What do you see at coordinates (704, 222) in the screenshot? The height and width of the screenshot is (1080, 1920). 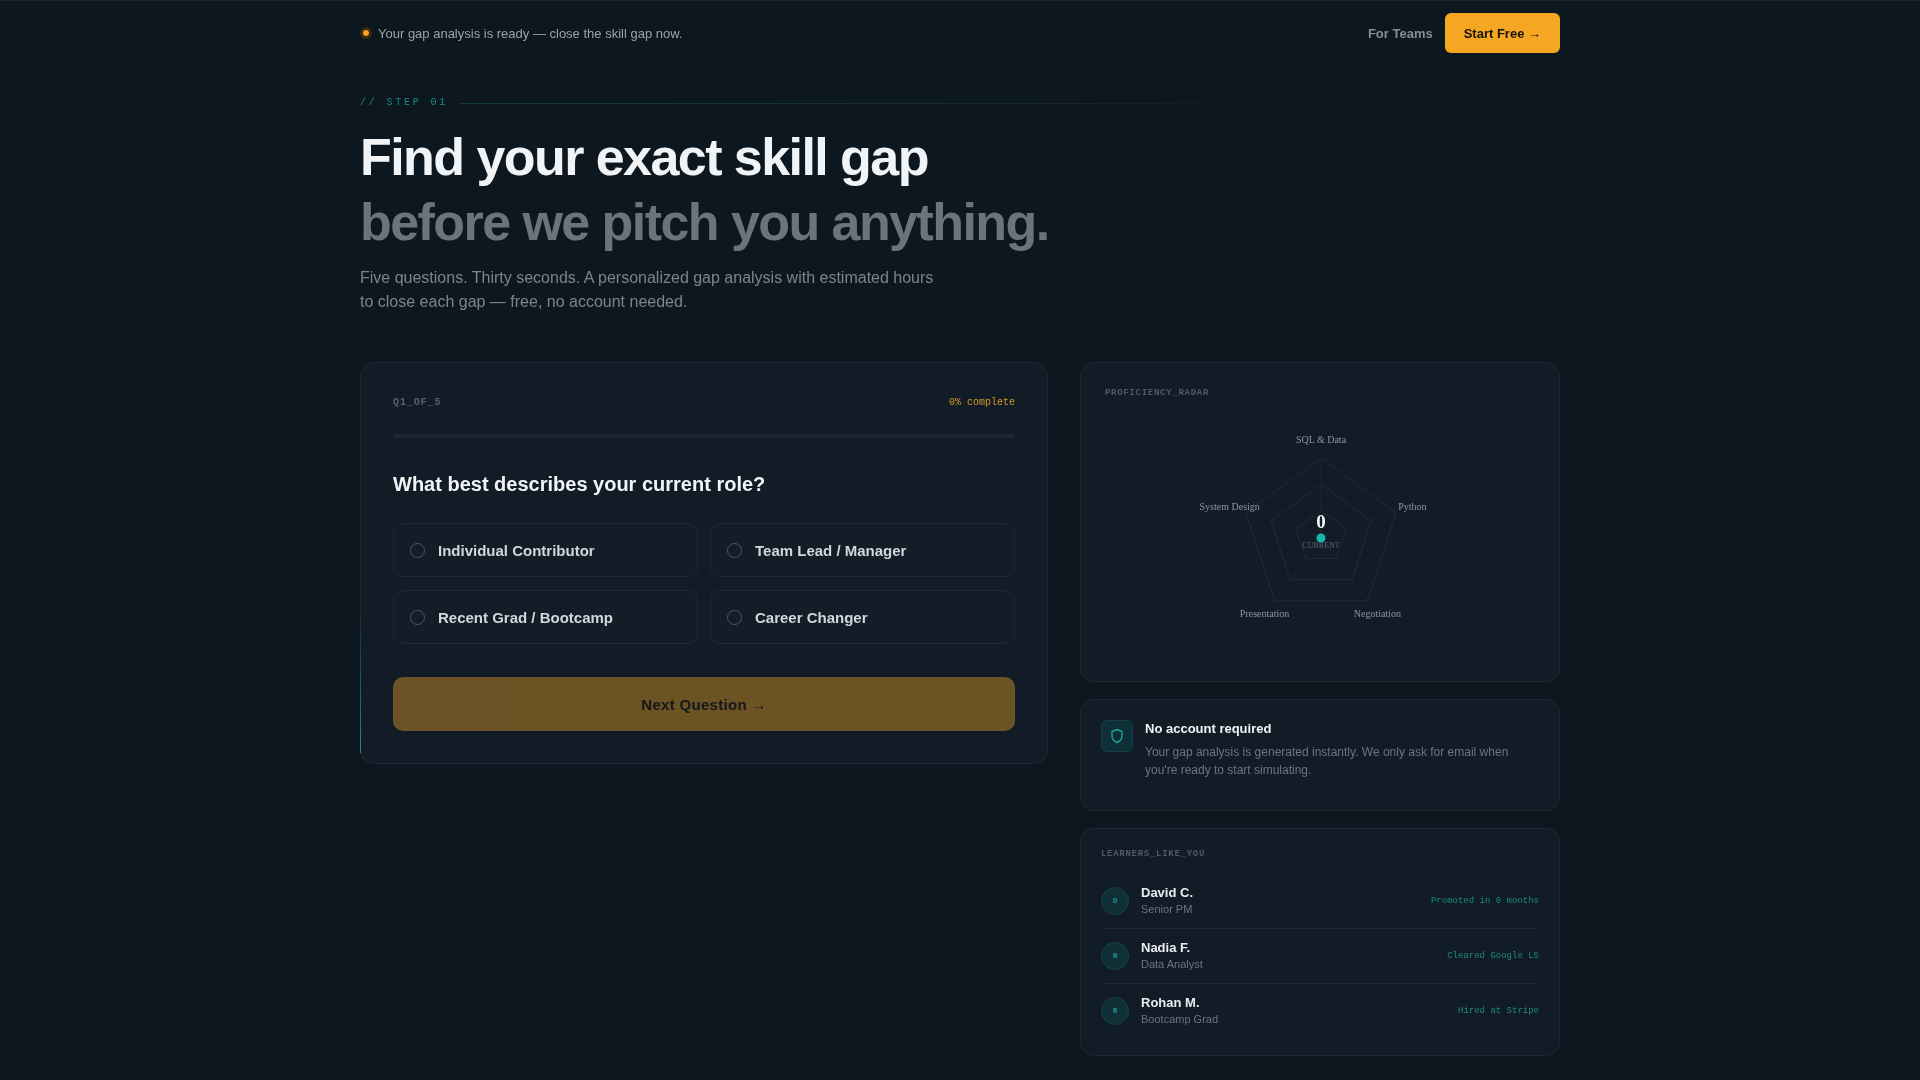 I see `headline-accent: before we pitch you anything.` at bounding box center [704, 222].